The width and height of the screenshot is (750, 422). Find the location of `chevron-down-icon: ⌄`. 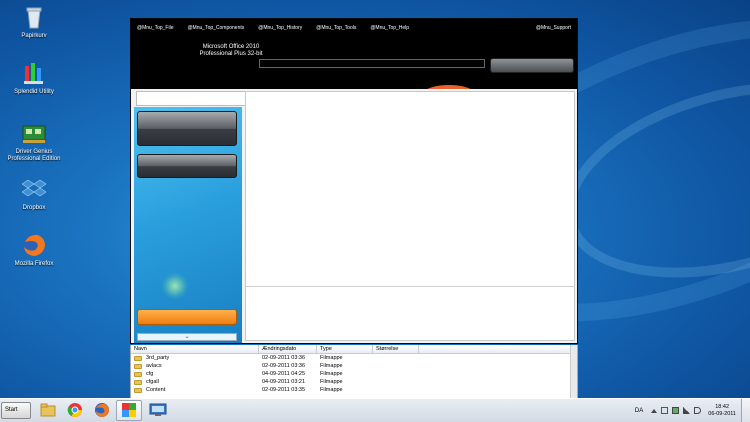

chevron-down-icon: ⌄ is located at coordinates (187, 337).